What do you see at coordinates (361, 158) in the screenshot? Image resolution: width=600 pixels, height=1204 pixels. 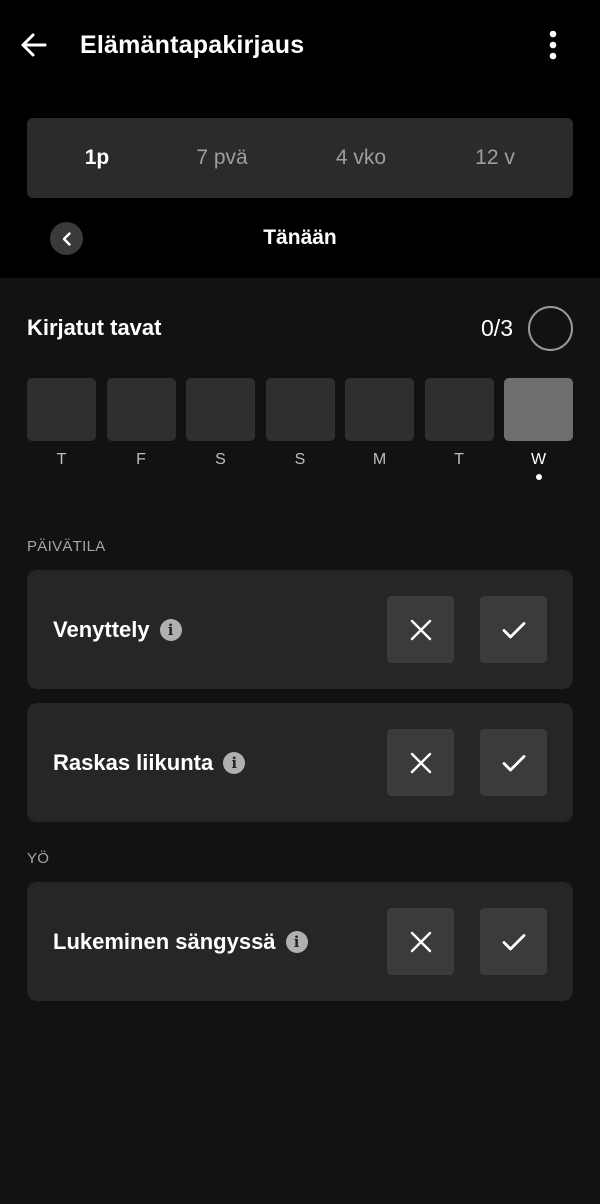 I see `tab-4-weeks: 4 vko` at bounding box center [361, 158].